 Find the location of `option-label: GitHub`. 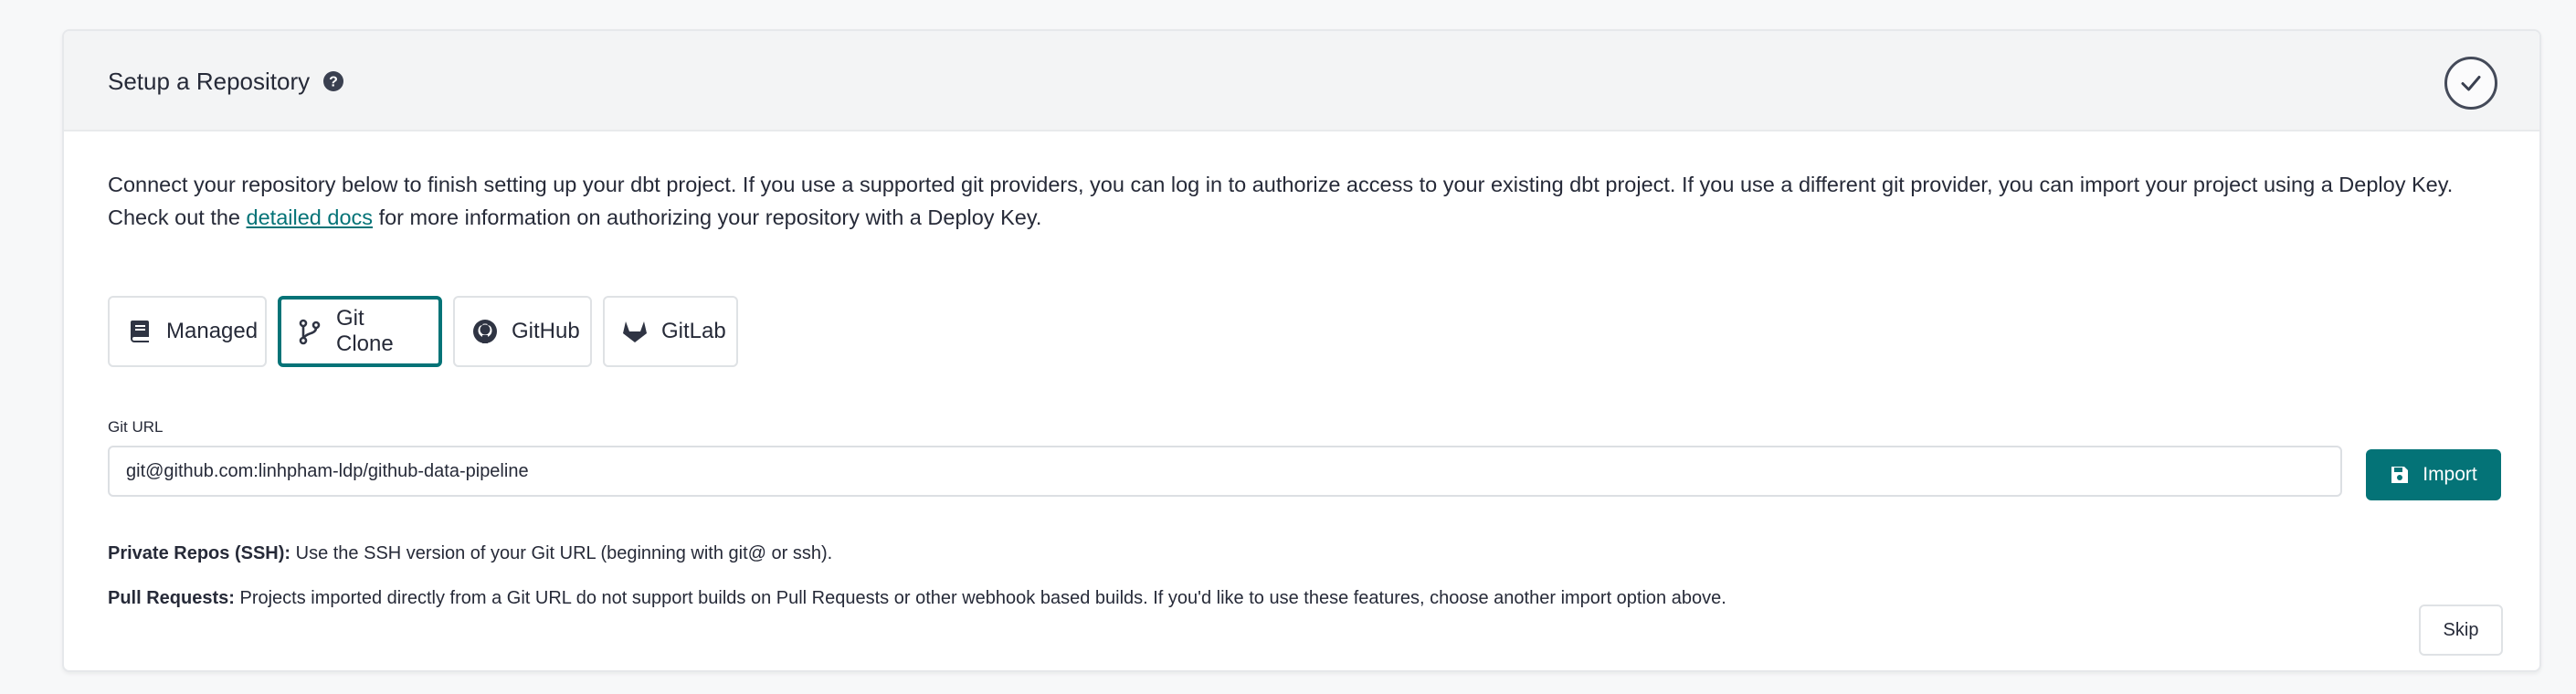

option-label: GitHub is located at coordinates (546, 331).